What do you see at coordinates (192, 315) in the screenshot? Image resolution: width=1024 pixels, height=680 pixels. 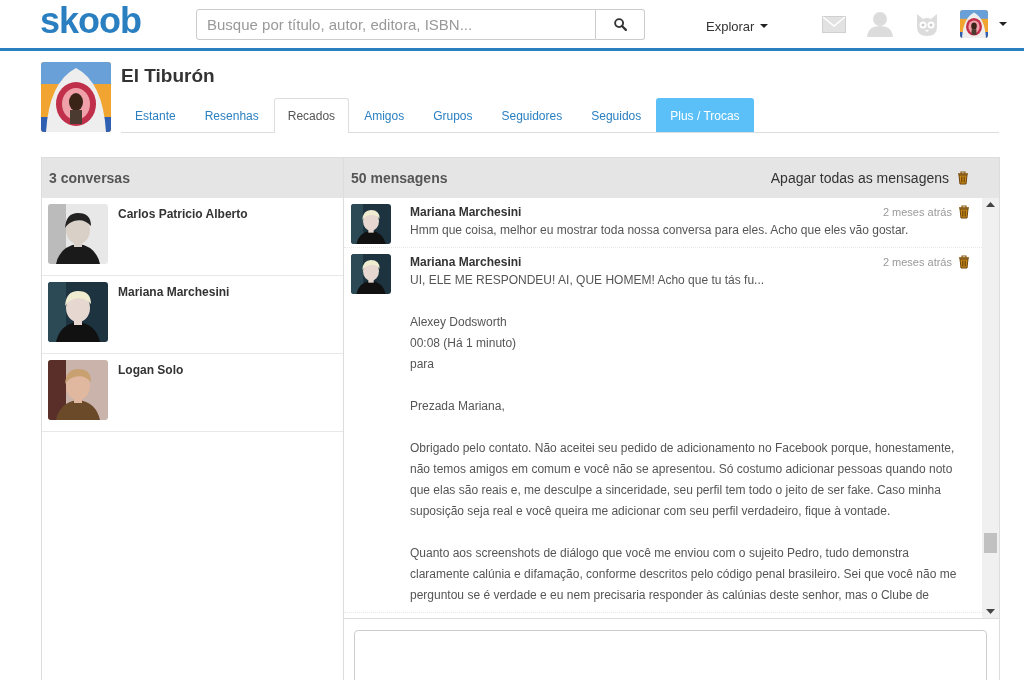 I see `conversation-item: Mariana Marchesini` at bounding box center [192, 315].